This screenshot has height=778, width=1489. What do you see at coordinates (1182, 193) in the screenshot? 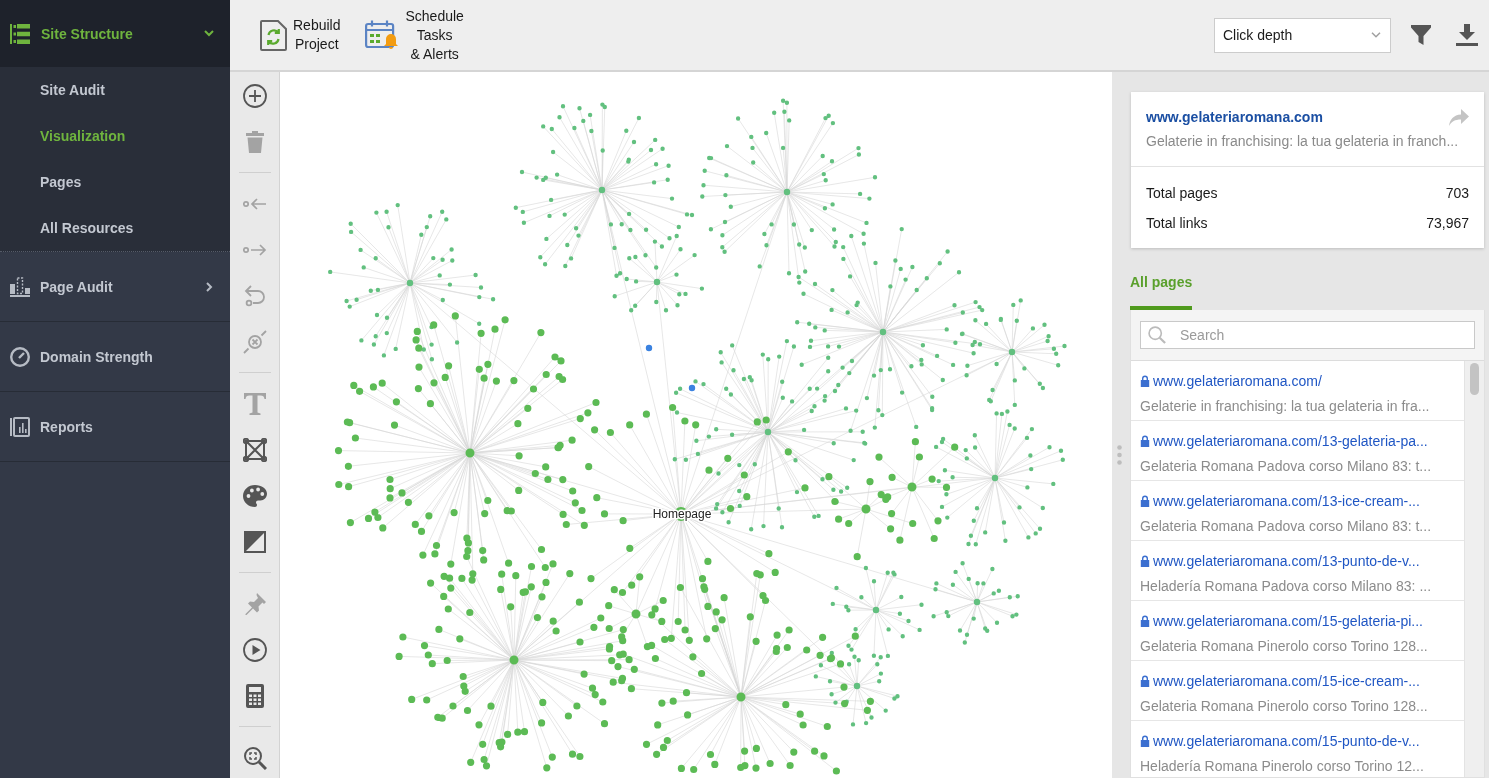
I see `stat-label: Total pages` at bounding box center [1182, 193].